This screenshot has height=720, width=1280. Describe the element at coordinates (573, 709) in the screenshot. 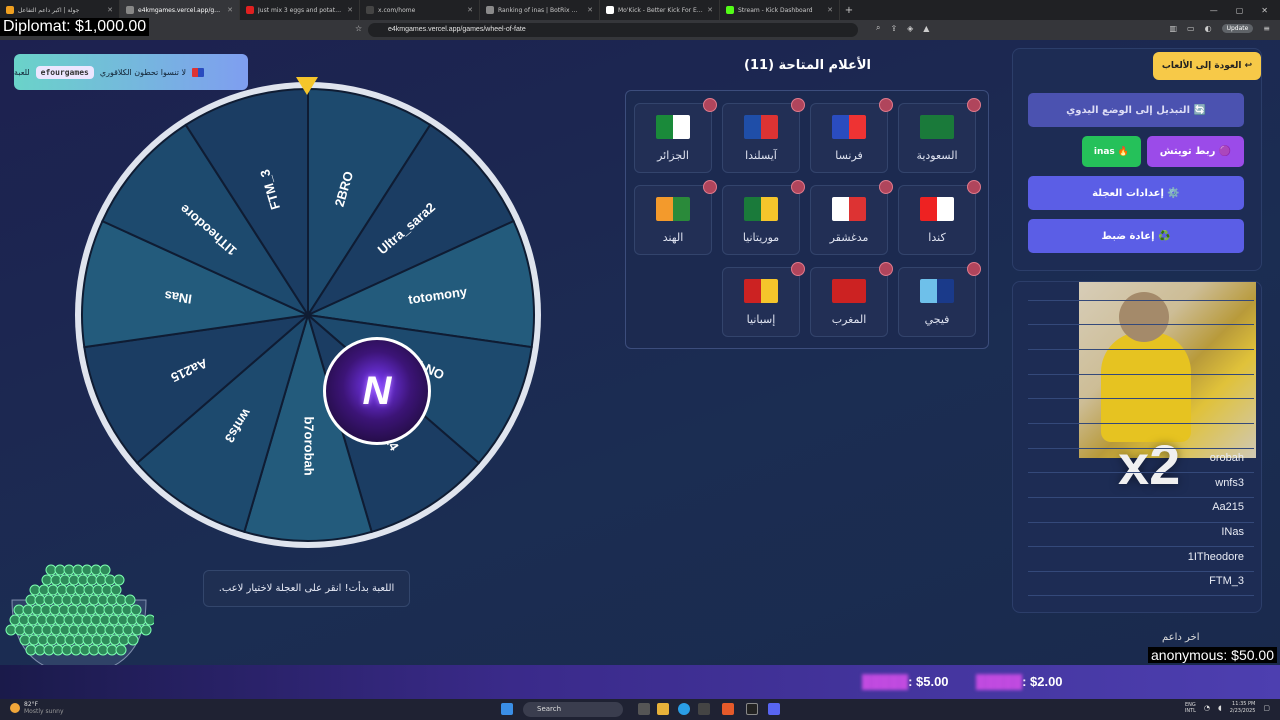

I see `taskbar-search: Search` at that location.